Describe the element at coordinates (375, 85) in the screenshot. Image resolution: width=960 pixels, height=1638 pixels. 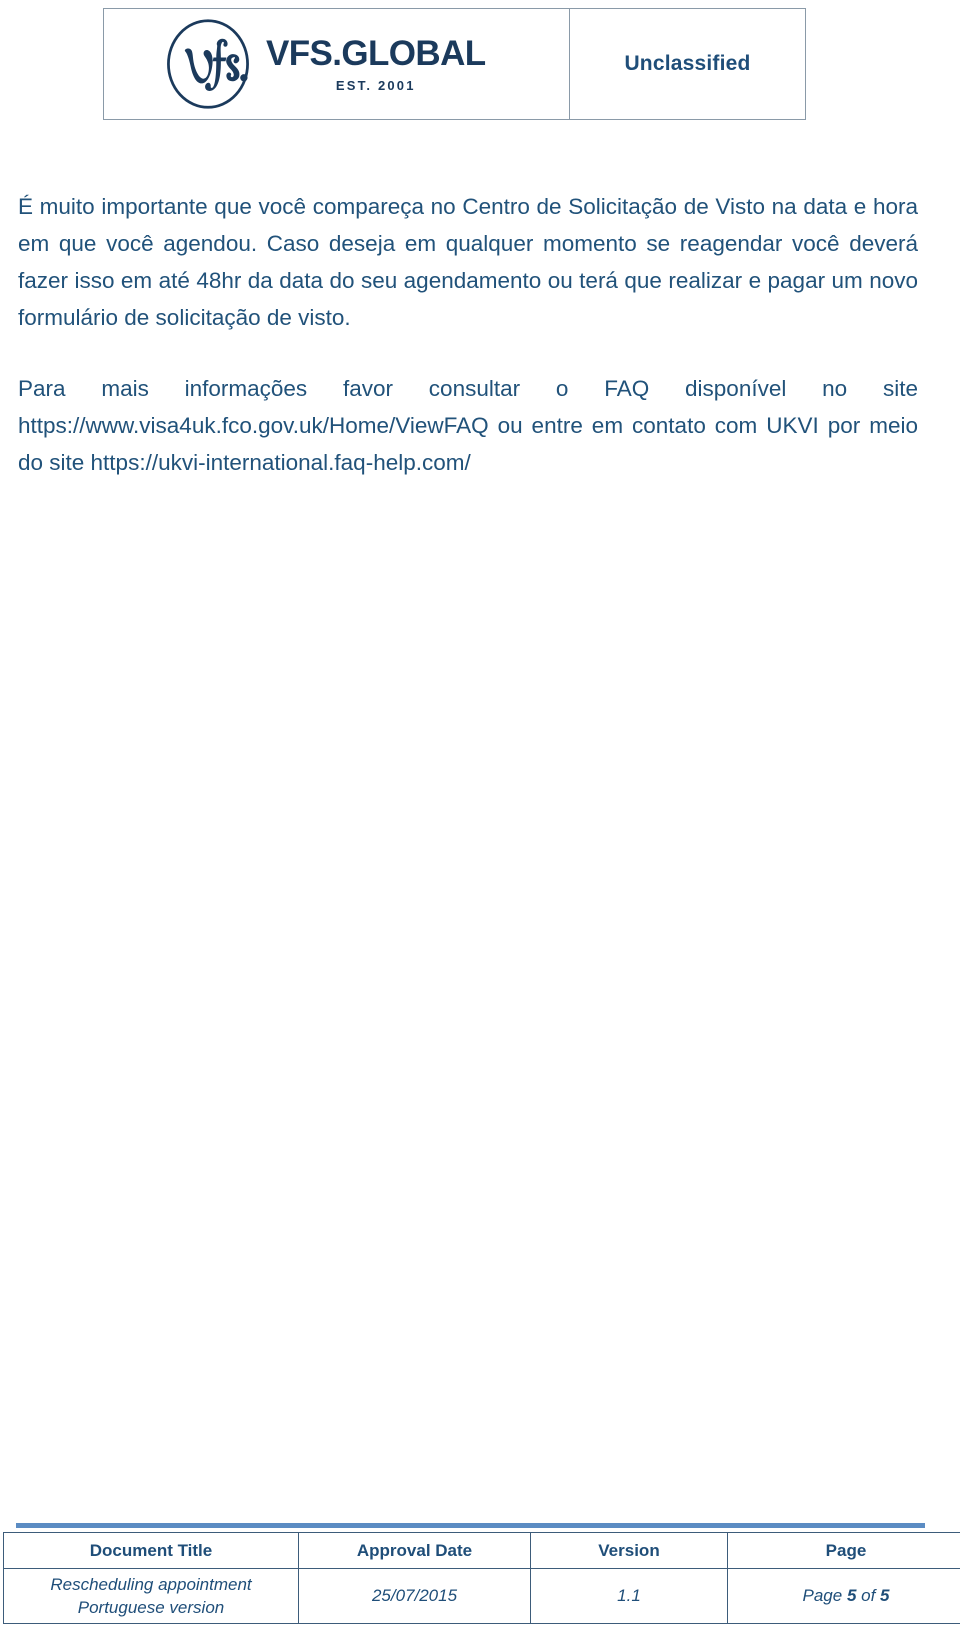
I see `logo-established: EST. 2001` at that location.